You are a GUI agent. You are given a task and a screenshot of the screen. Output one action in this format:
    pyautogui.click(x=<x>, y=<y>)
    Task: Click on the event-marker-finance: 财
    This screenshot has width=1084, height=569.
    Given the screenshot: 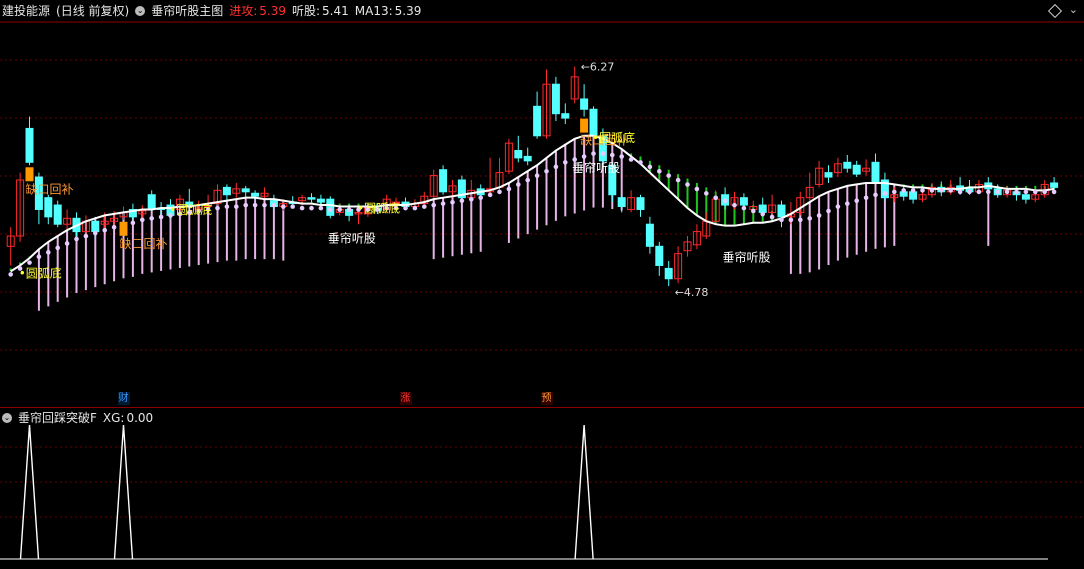 What is the action you would take?
    pyautogui.click(x=123, y=398)
    